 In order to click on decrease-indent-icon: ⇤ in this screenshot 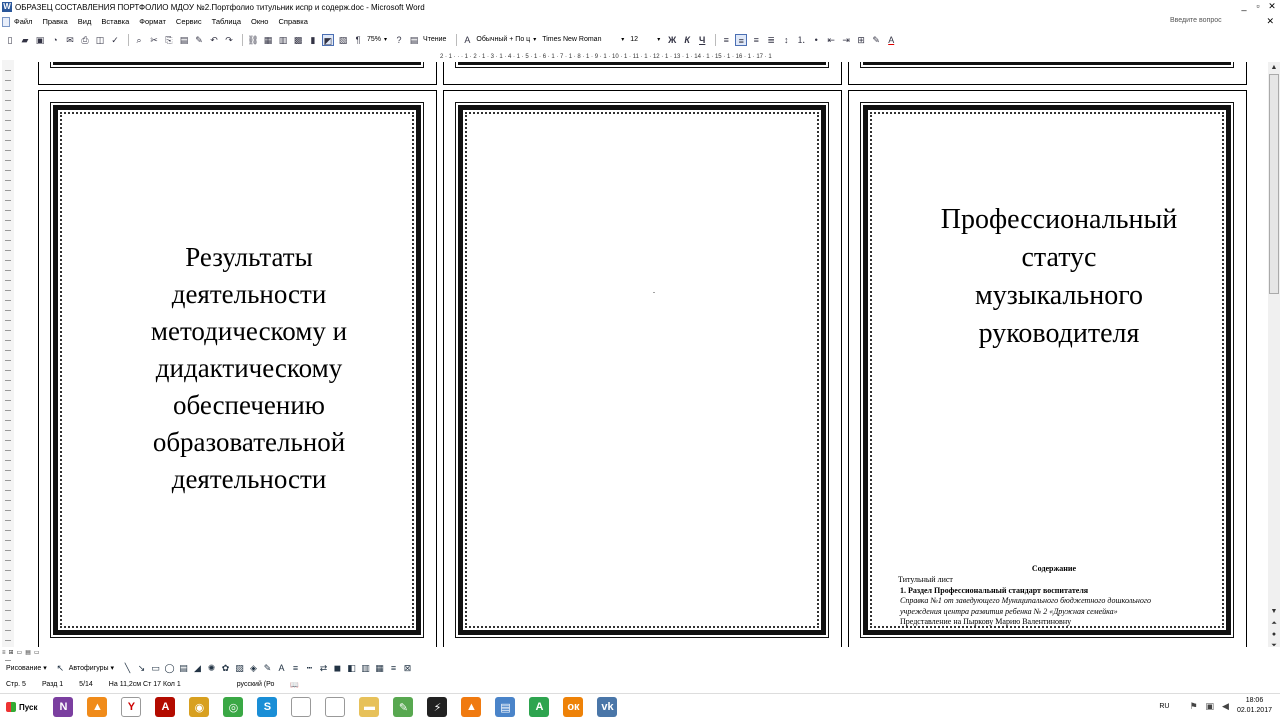, I will do `click(831, 40)`.